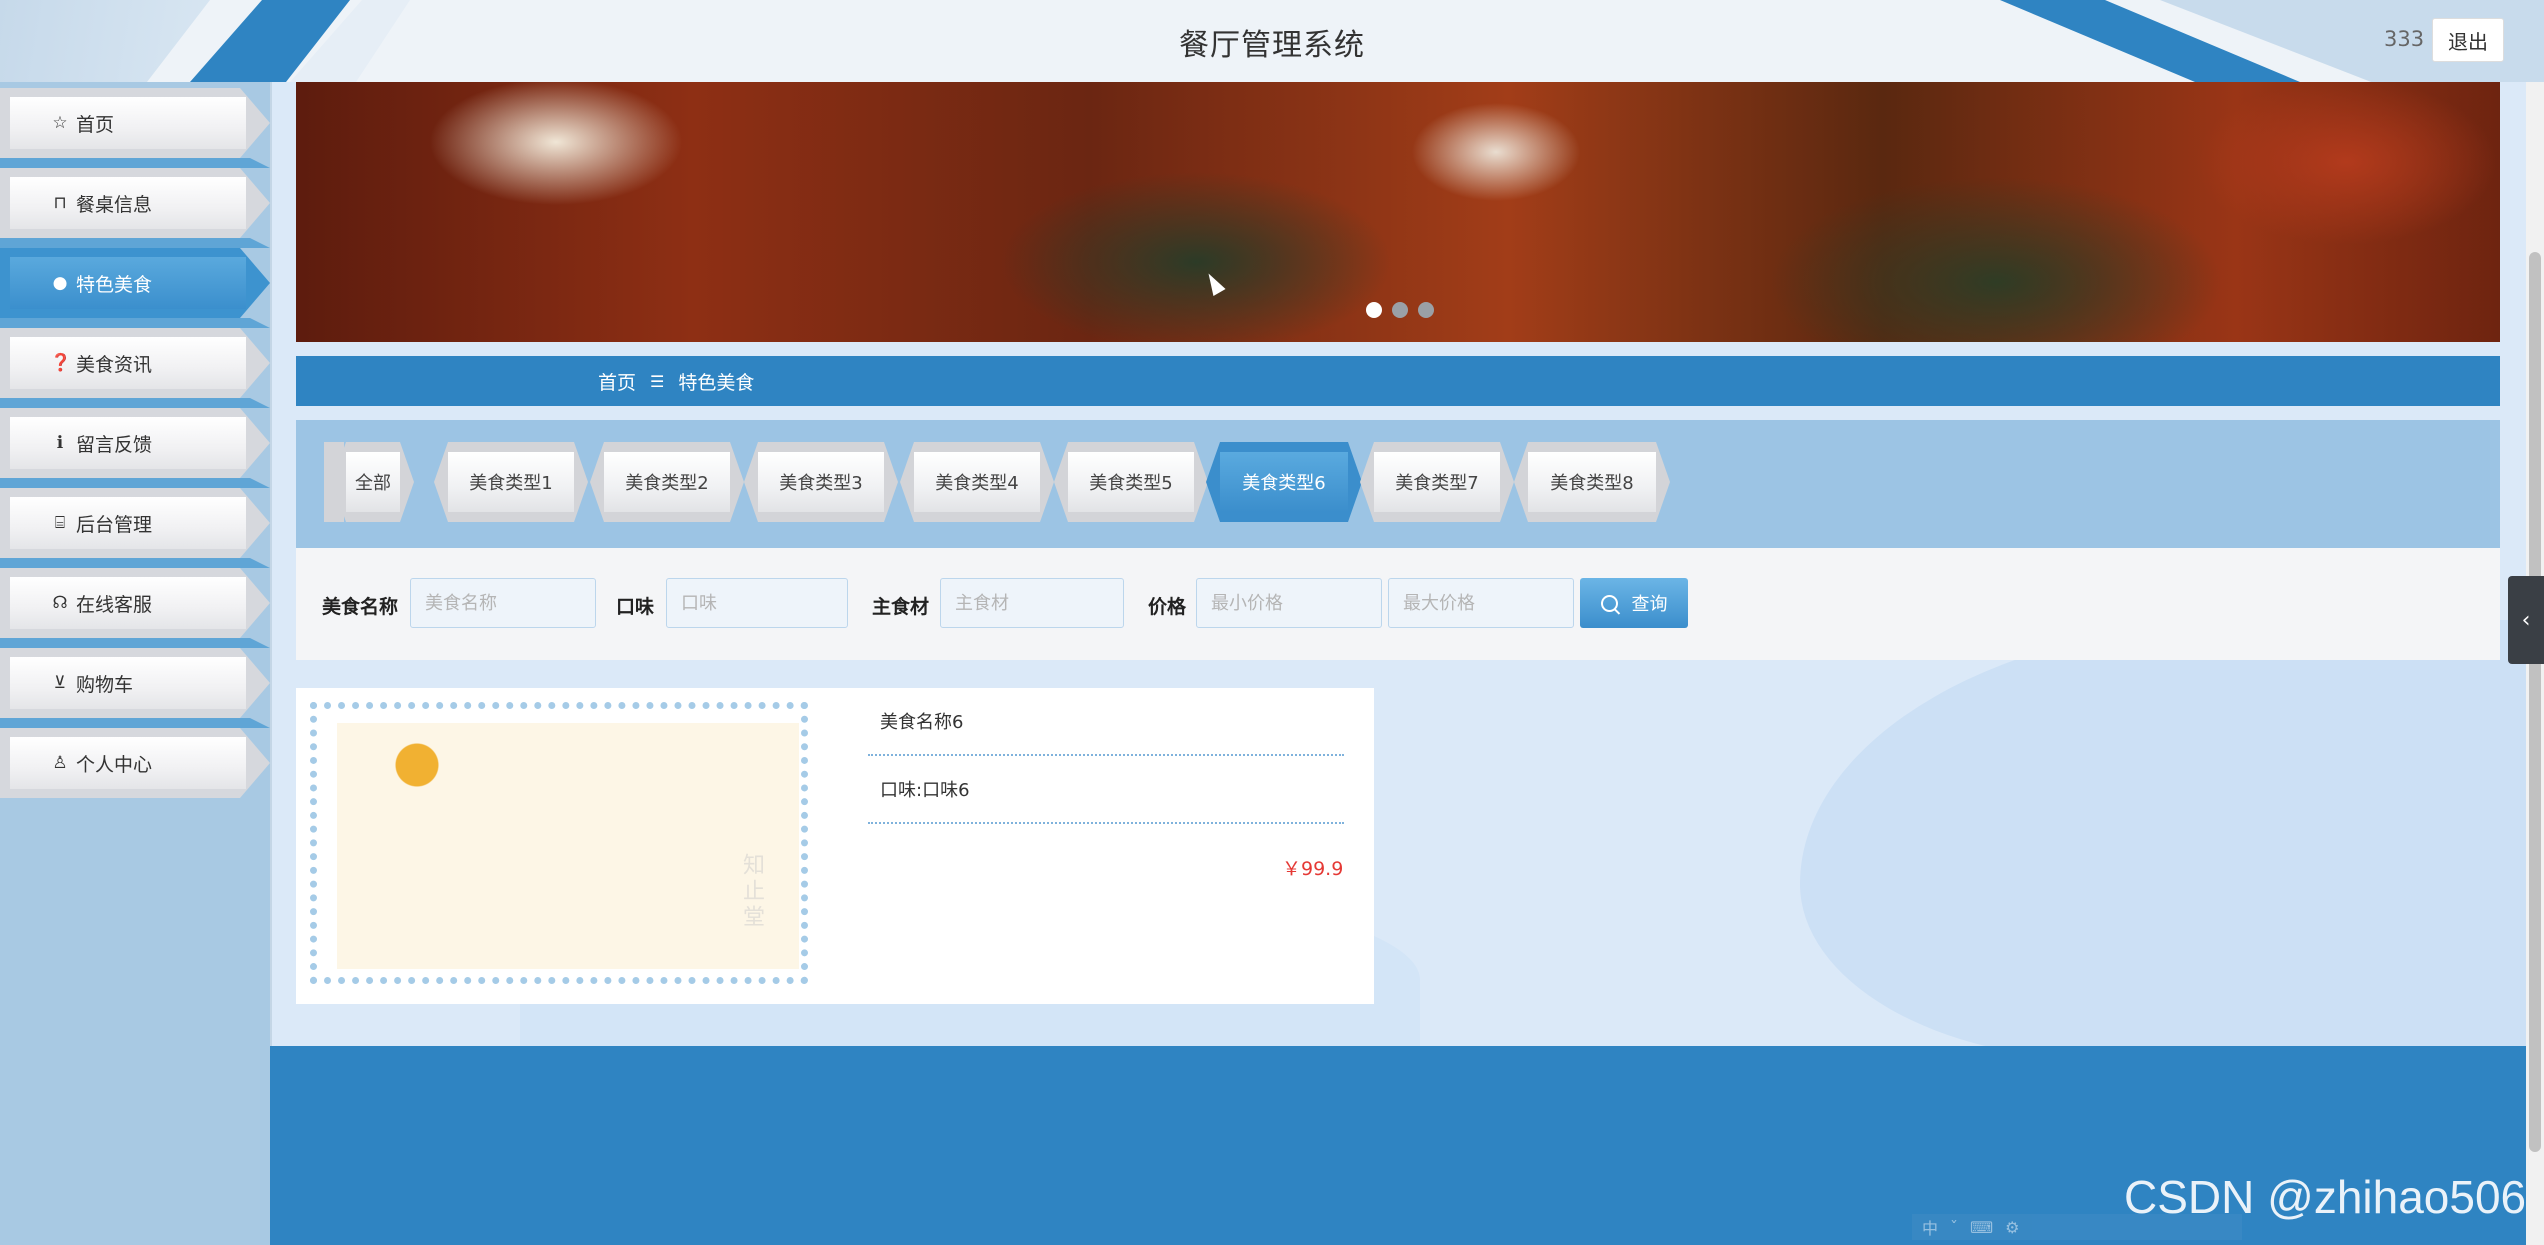 This screenshot has width=2544, height=1245. Describe the element at coordinates (60, 443) in the screenshot. I see `info-icon: ℹ` at that location.